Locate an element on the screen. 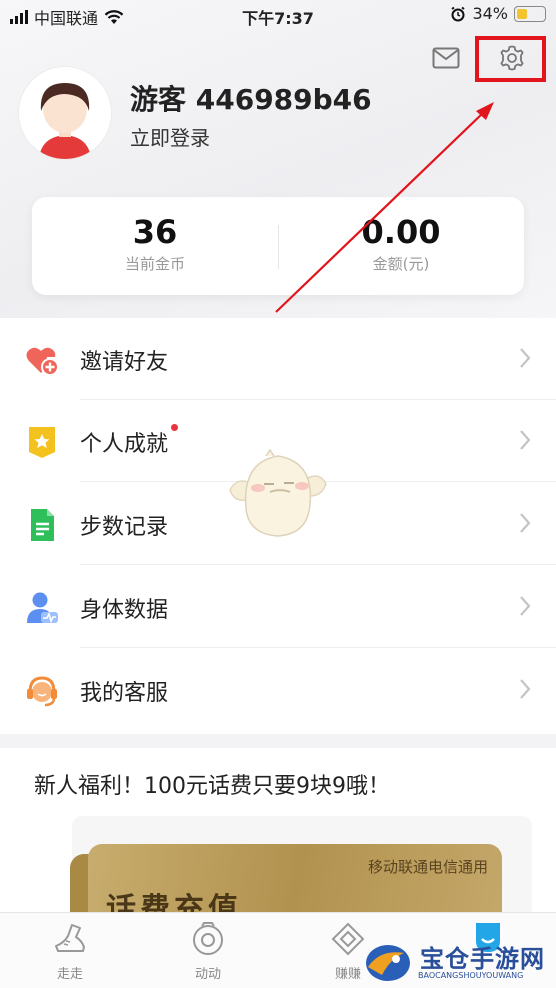  menu-item-label: 个人成就 is located at coordinates (129, 441).